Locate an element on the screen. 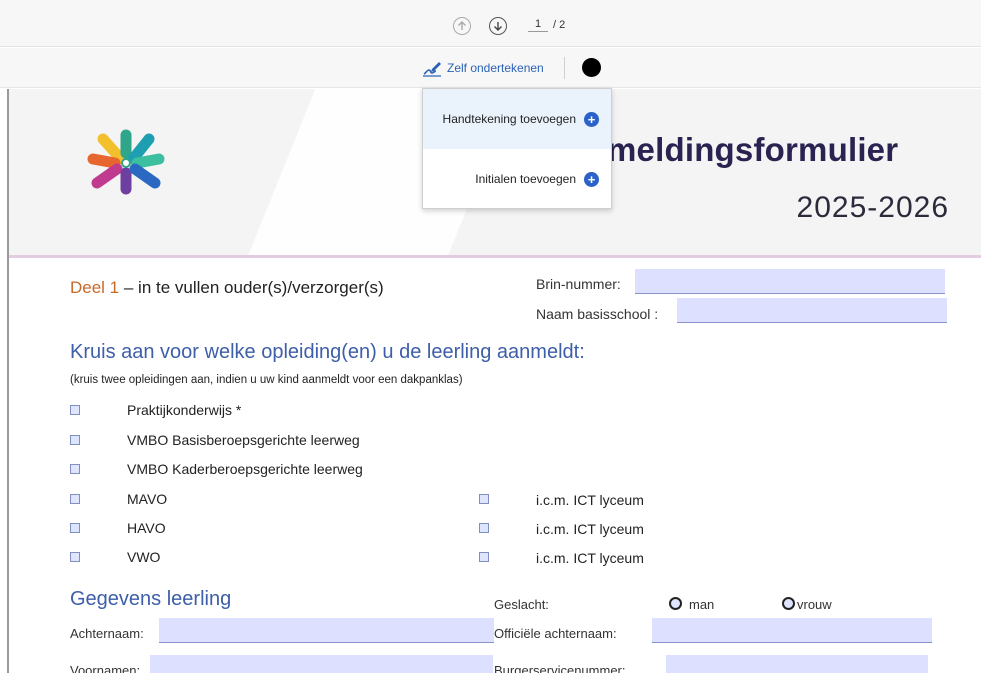 Image resolution: width=981 pixels, height=673 pixels. officiele-achternaam-field is located at coordinates (792, 630).